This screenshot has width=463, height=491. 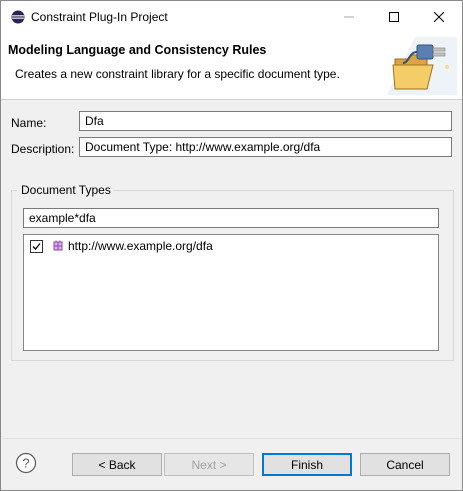 What do you see at coordinates (18, 17) in the screenshot?
I see `eclipse-app-icon` at bounding box center [18, 17].